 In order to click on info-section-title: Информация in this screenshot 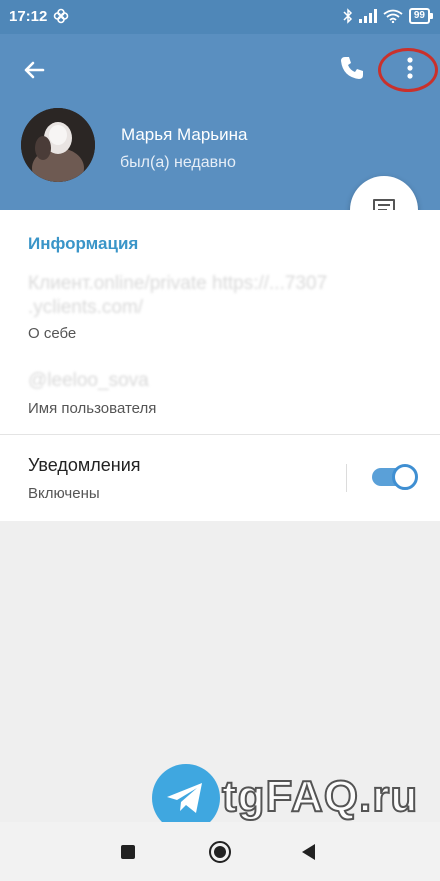, I will do `click(83, 243)`.